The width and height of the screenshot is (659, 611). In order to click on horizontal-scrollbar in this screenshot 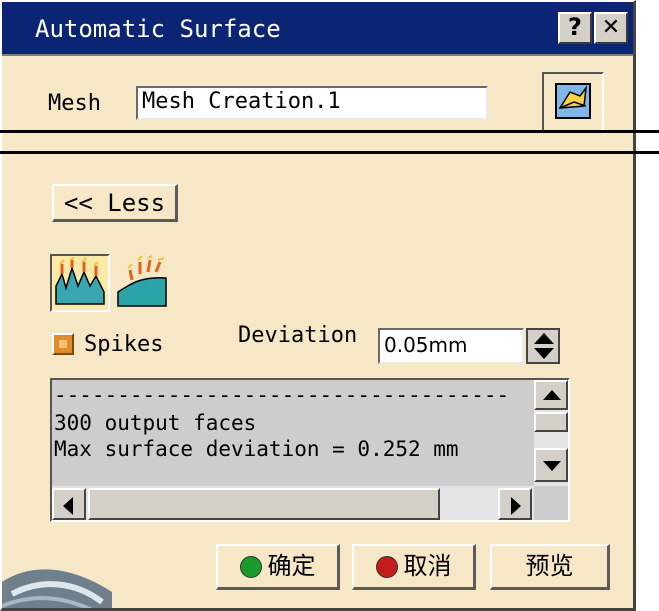, I will do `click(293, 503)`.